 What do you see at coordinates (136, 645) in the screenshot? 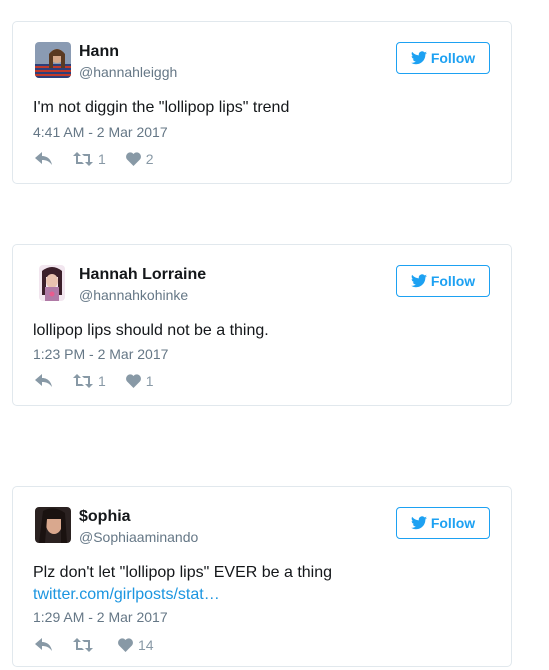
I see `like-button: 14` at bounding box center [136, 645].